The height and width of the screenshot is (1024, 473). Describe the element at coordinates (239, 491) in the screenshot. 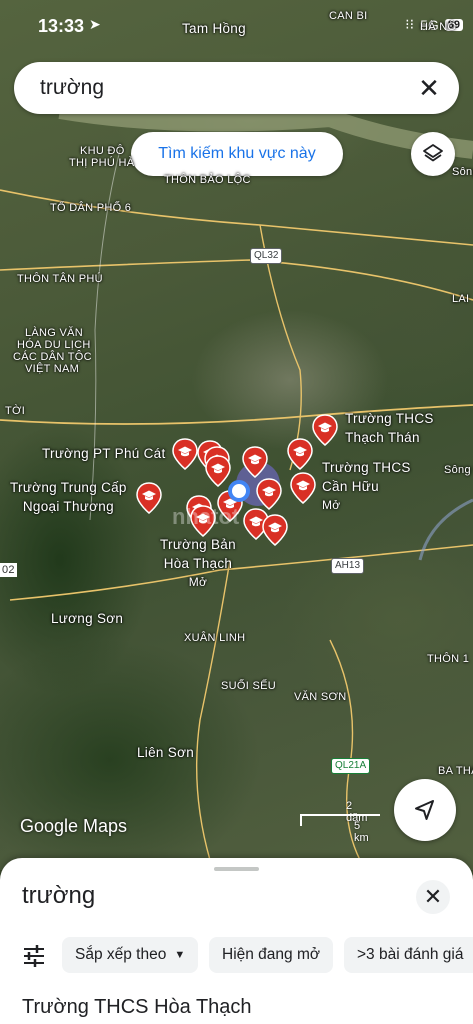

I see `current-location-dot` at that location.